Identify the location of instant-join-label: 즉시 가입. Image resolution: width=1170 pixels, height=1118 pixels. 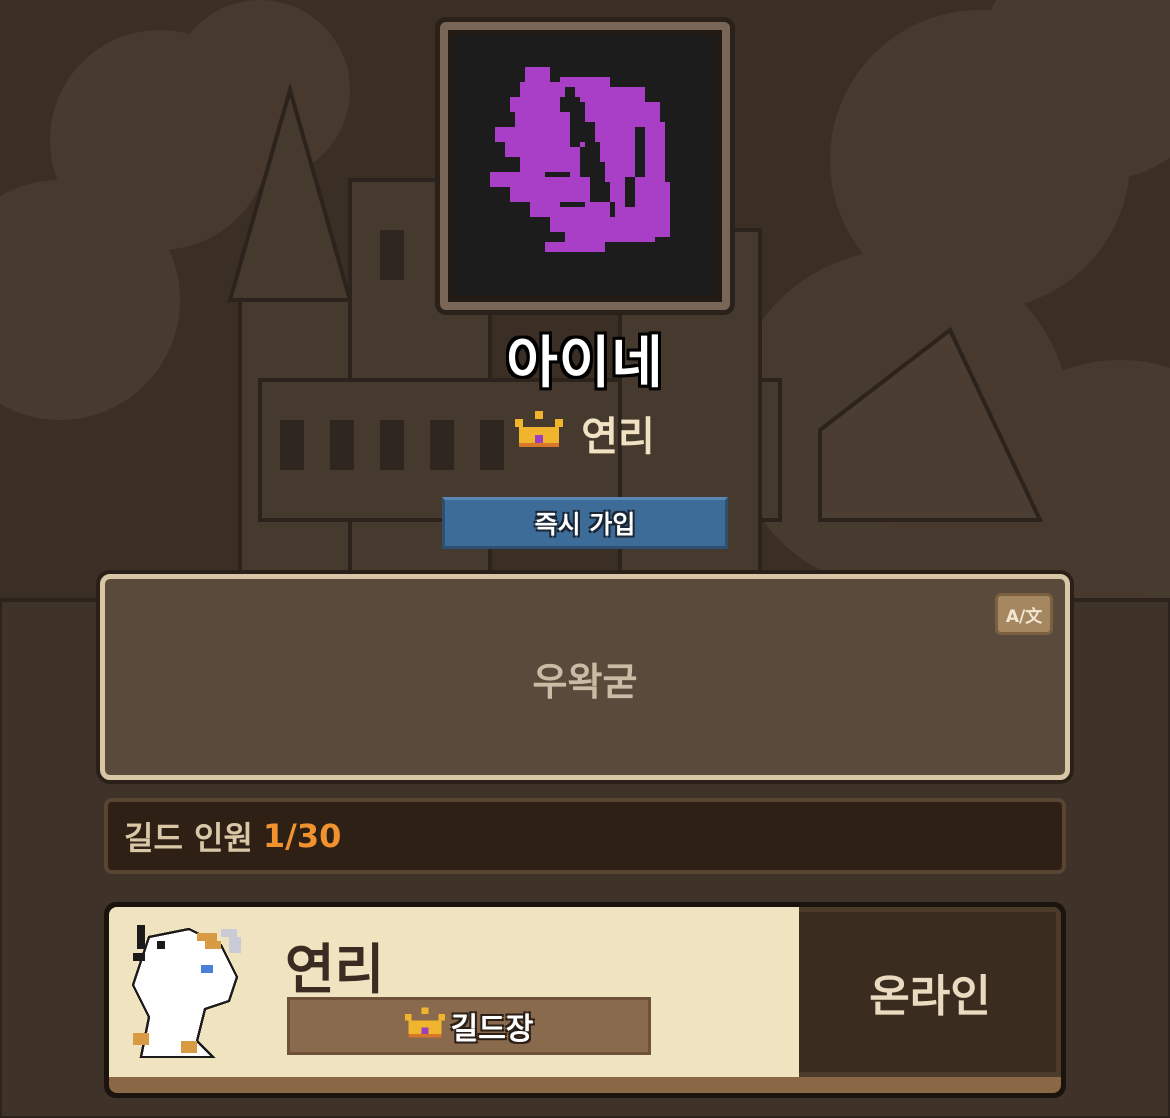
(585, 524).